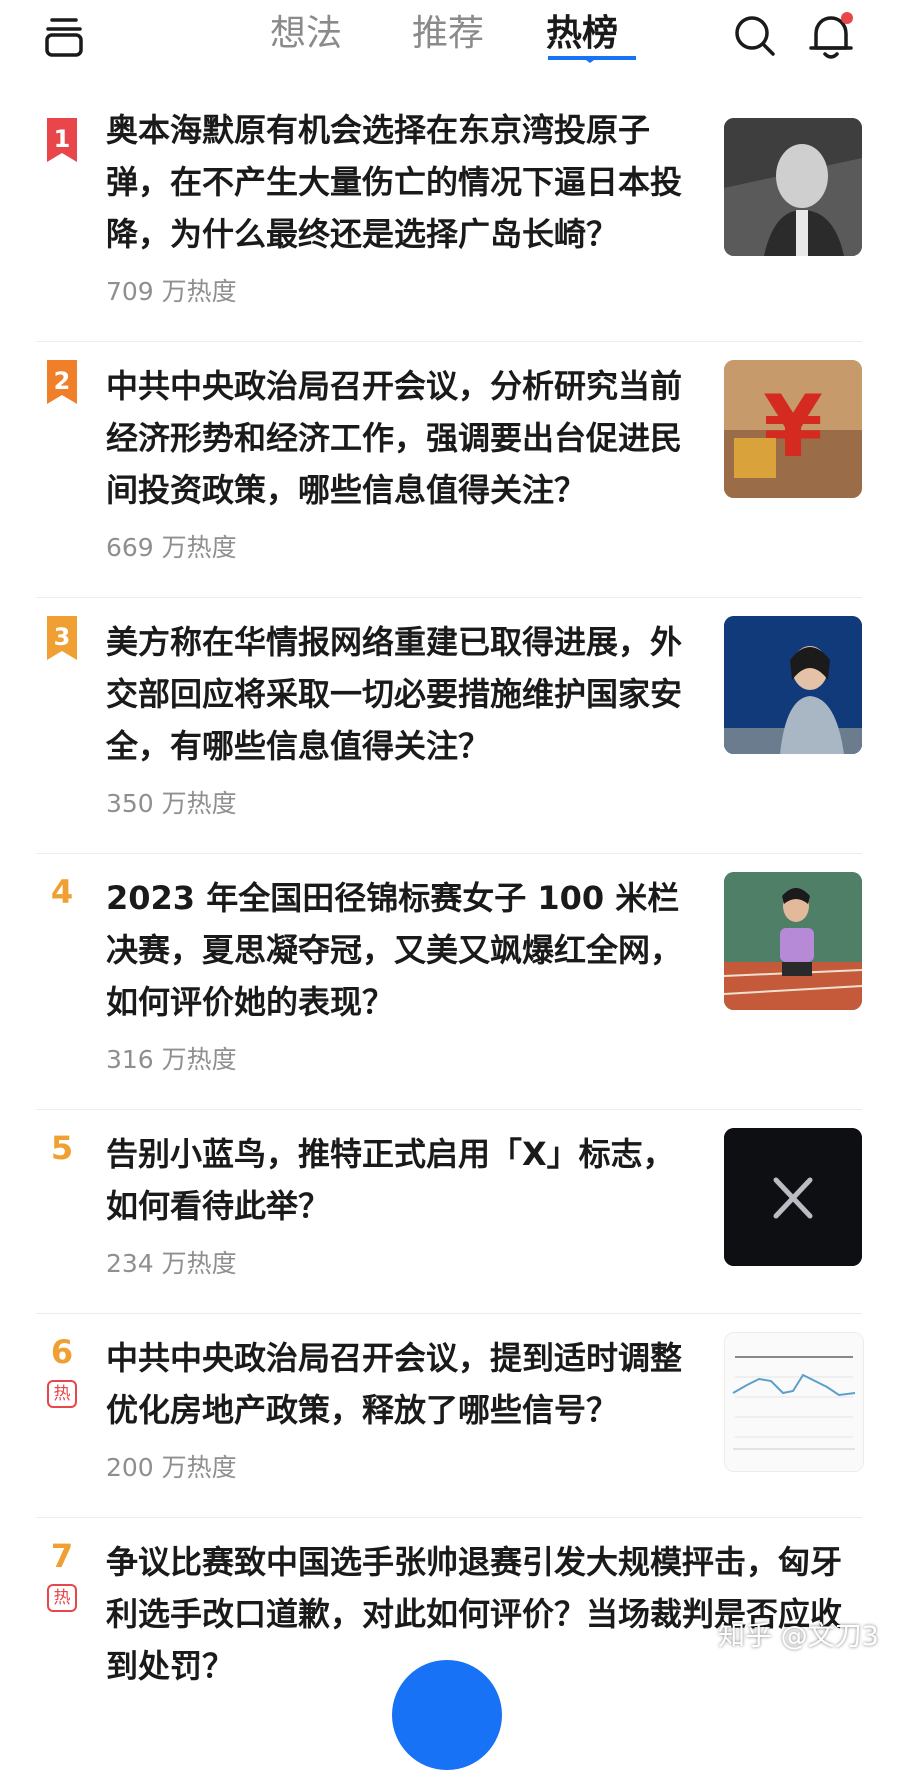  I want to click on heat-count: 316 万热度, so click(171, 1059).